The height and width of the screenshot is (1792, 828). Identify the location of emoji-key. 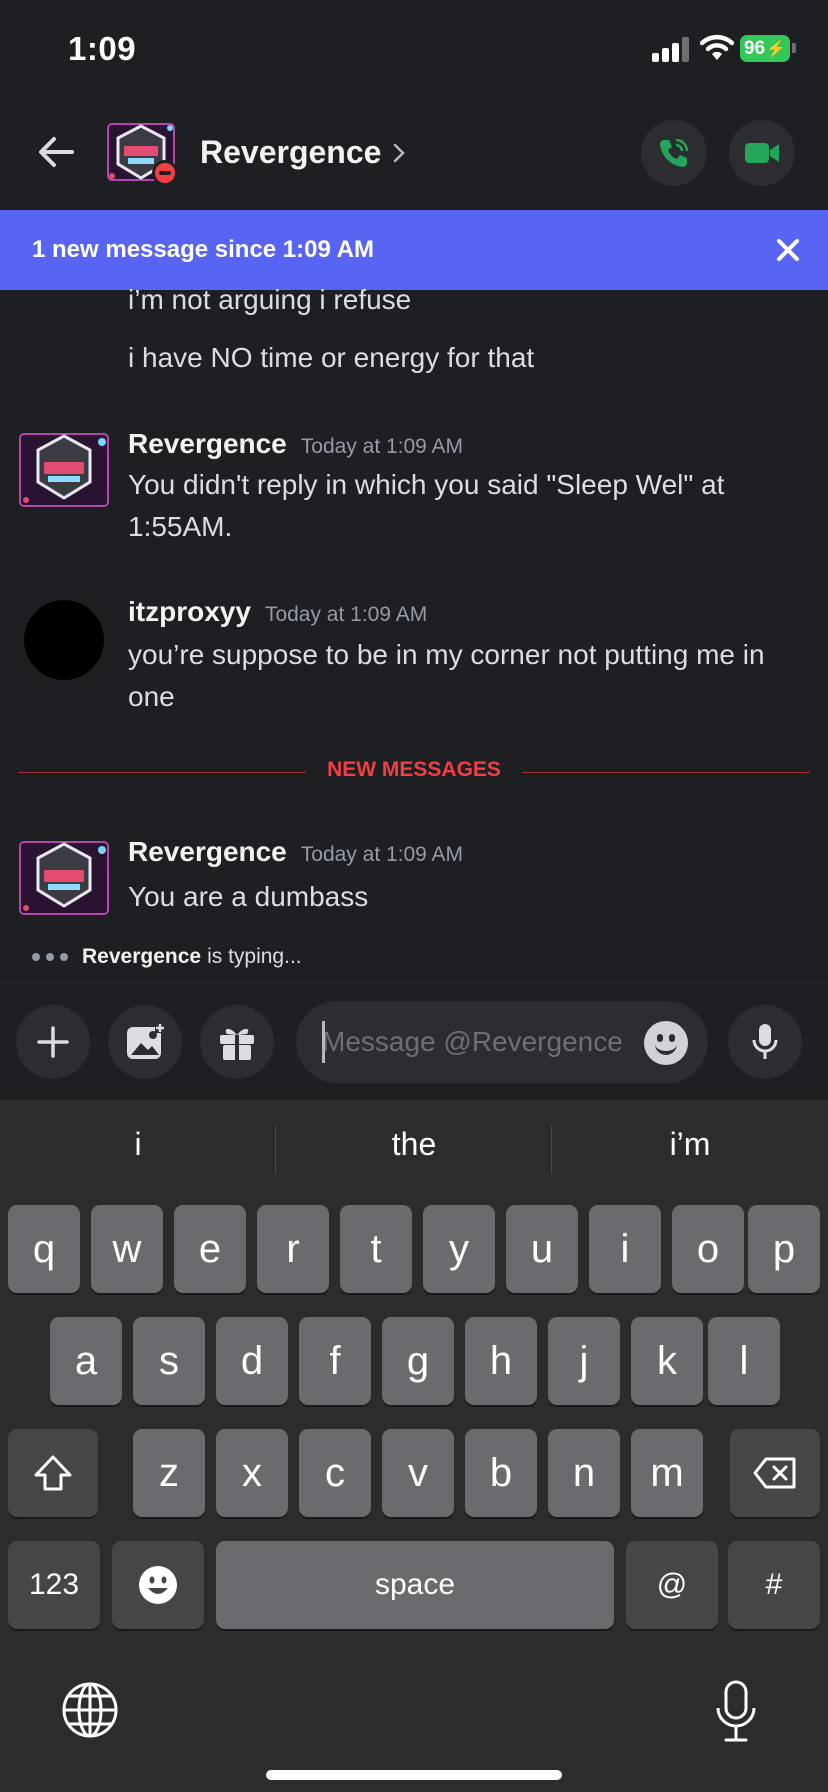
(158, 1585).